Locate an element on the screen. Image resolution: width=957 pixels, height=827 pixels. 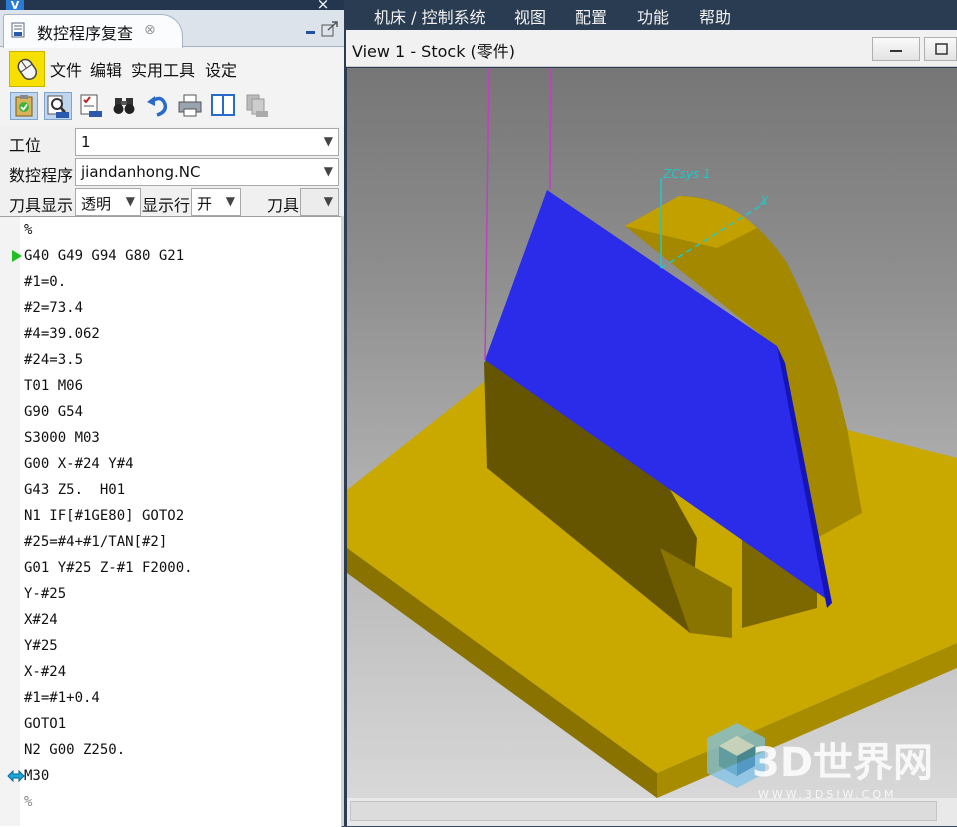
current-line-arrow-icon is located at coordinates (17, 256).